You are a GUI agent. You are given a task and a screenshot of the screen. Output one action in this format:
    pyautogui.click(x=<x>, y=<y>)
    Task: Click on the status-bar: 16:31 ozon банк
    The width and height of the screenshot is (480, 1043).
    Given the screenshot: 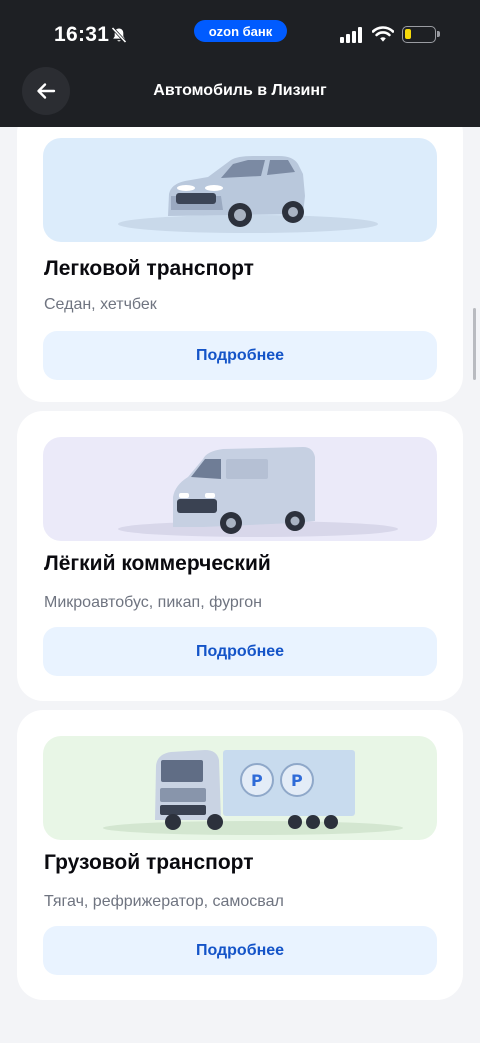 What is the action you would take?
    pyautogui.click(x=240, y=35)
    